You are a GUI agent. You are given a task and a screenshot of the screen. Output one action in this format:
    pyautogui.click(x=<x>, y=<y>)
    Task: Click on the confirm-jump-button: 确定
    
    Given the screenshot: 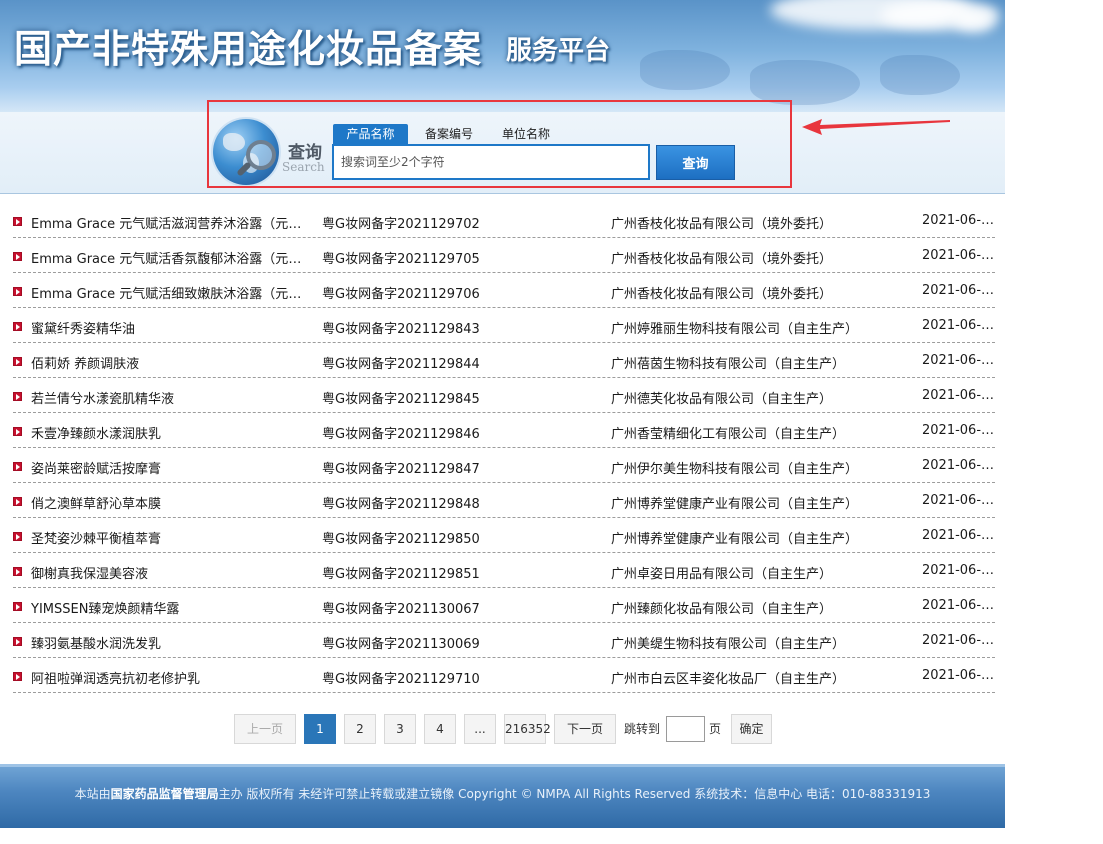 What is the action you would take?
    pyautogui.click(x=751, y=729)
    